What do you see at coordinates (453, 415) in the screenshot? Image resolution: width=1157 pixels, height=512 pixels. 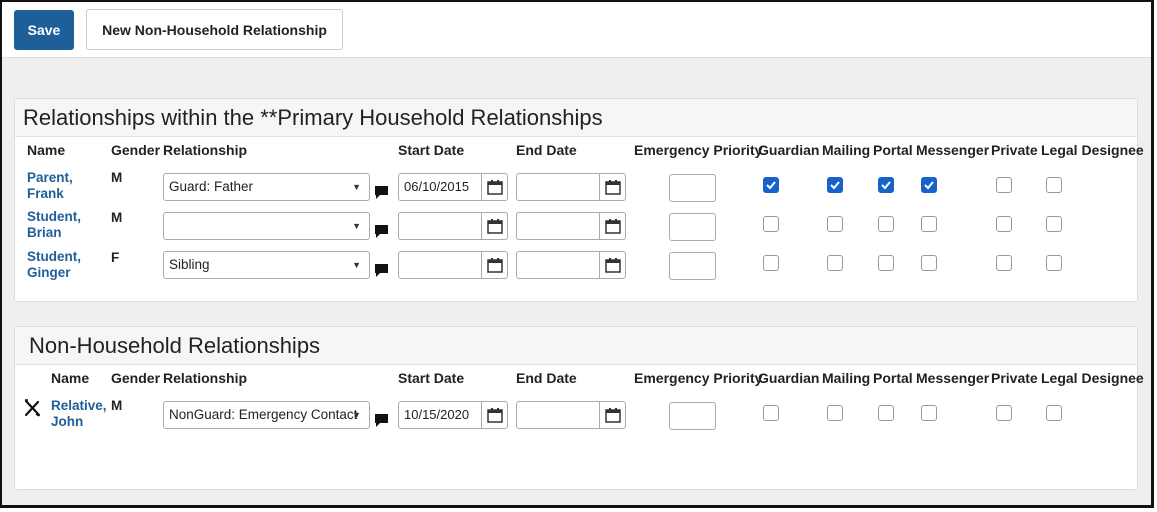 I see `start-date-input: 10/15/2020` at bounding box center [453, 415].